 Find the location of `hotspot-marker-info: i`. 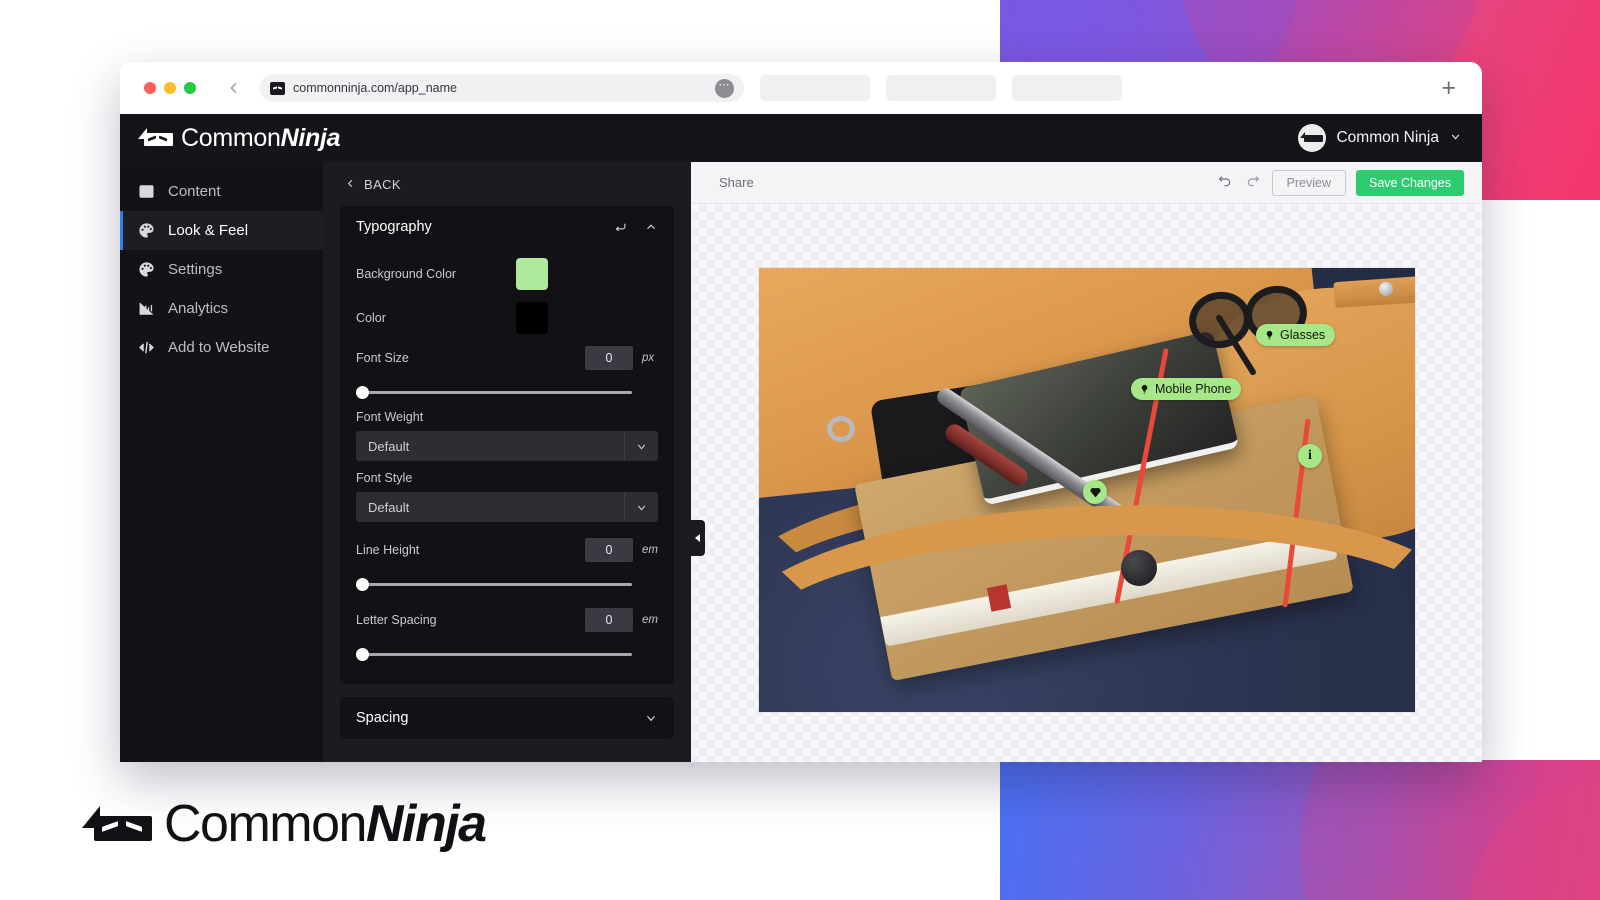

hotspot-marker-info: i is located at coordinates (1310, 456).